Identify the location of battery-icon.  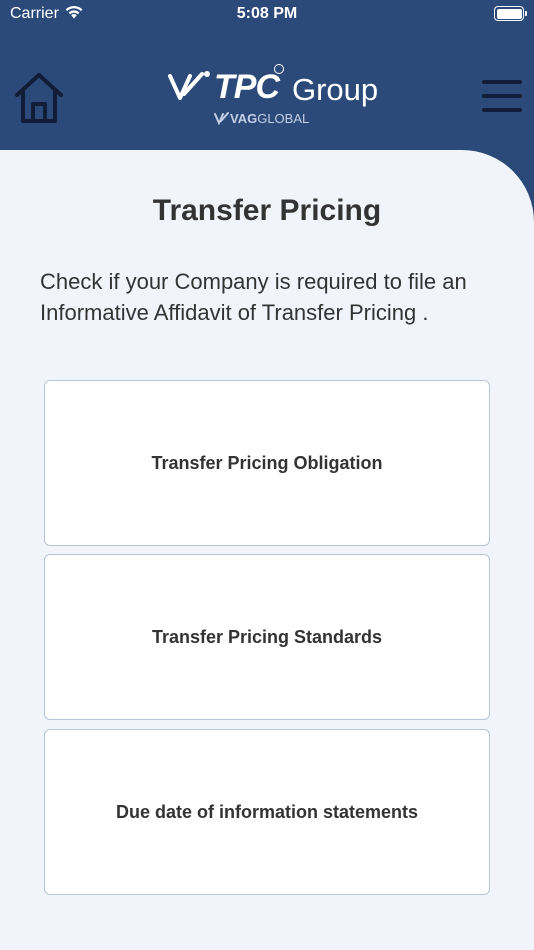
(510, 13).